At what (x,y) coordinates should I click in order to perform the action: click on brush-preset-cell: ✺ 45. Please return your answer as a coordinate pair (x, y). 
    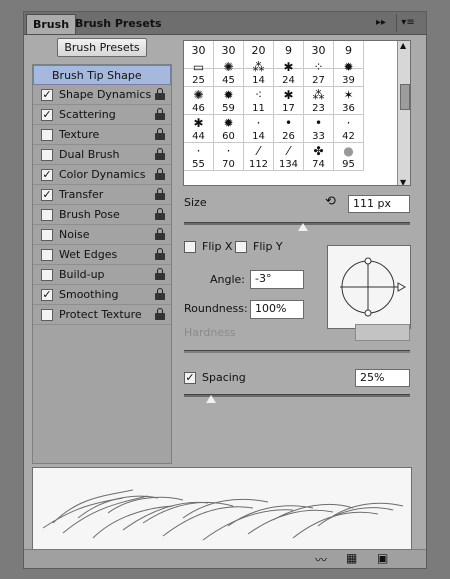
    Looking at the image, I should click on (229, 73).